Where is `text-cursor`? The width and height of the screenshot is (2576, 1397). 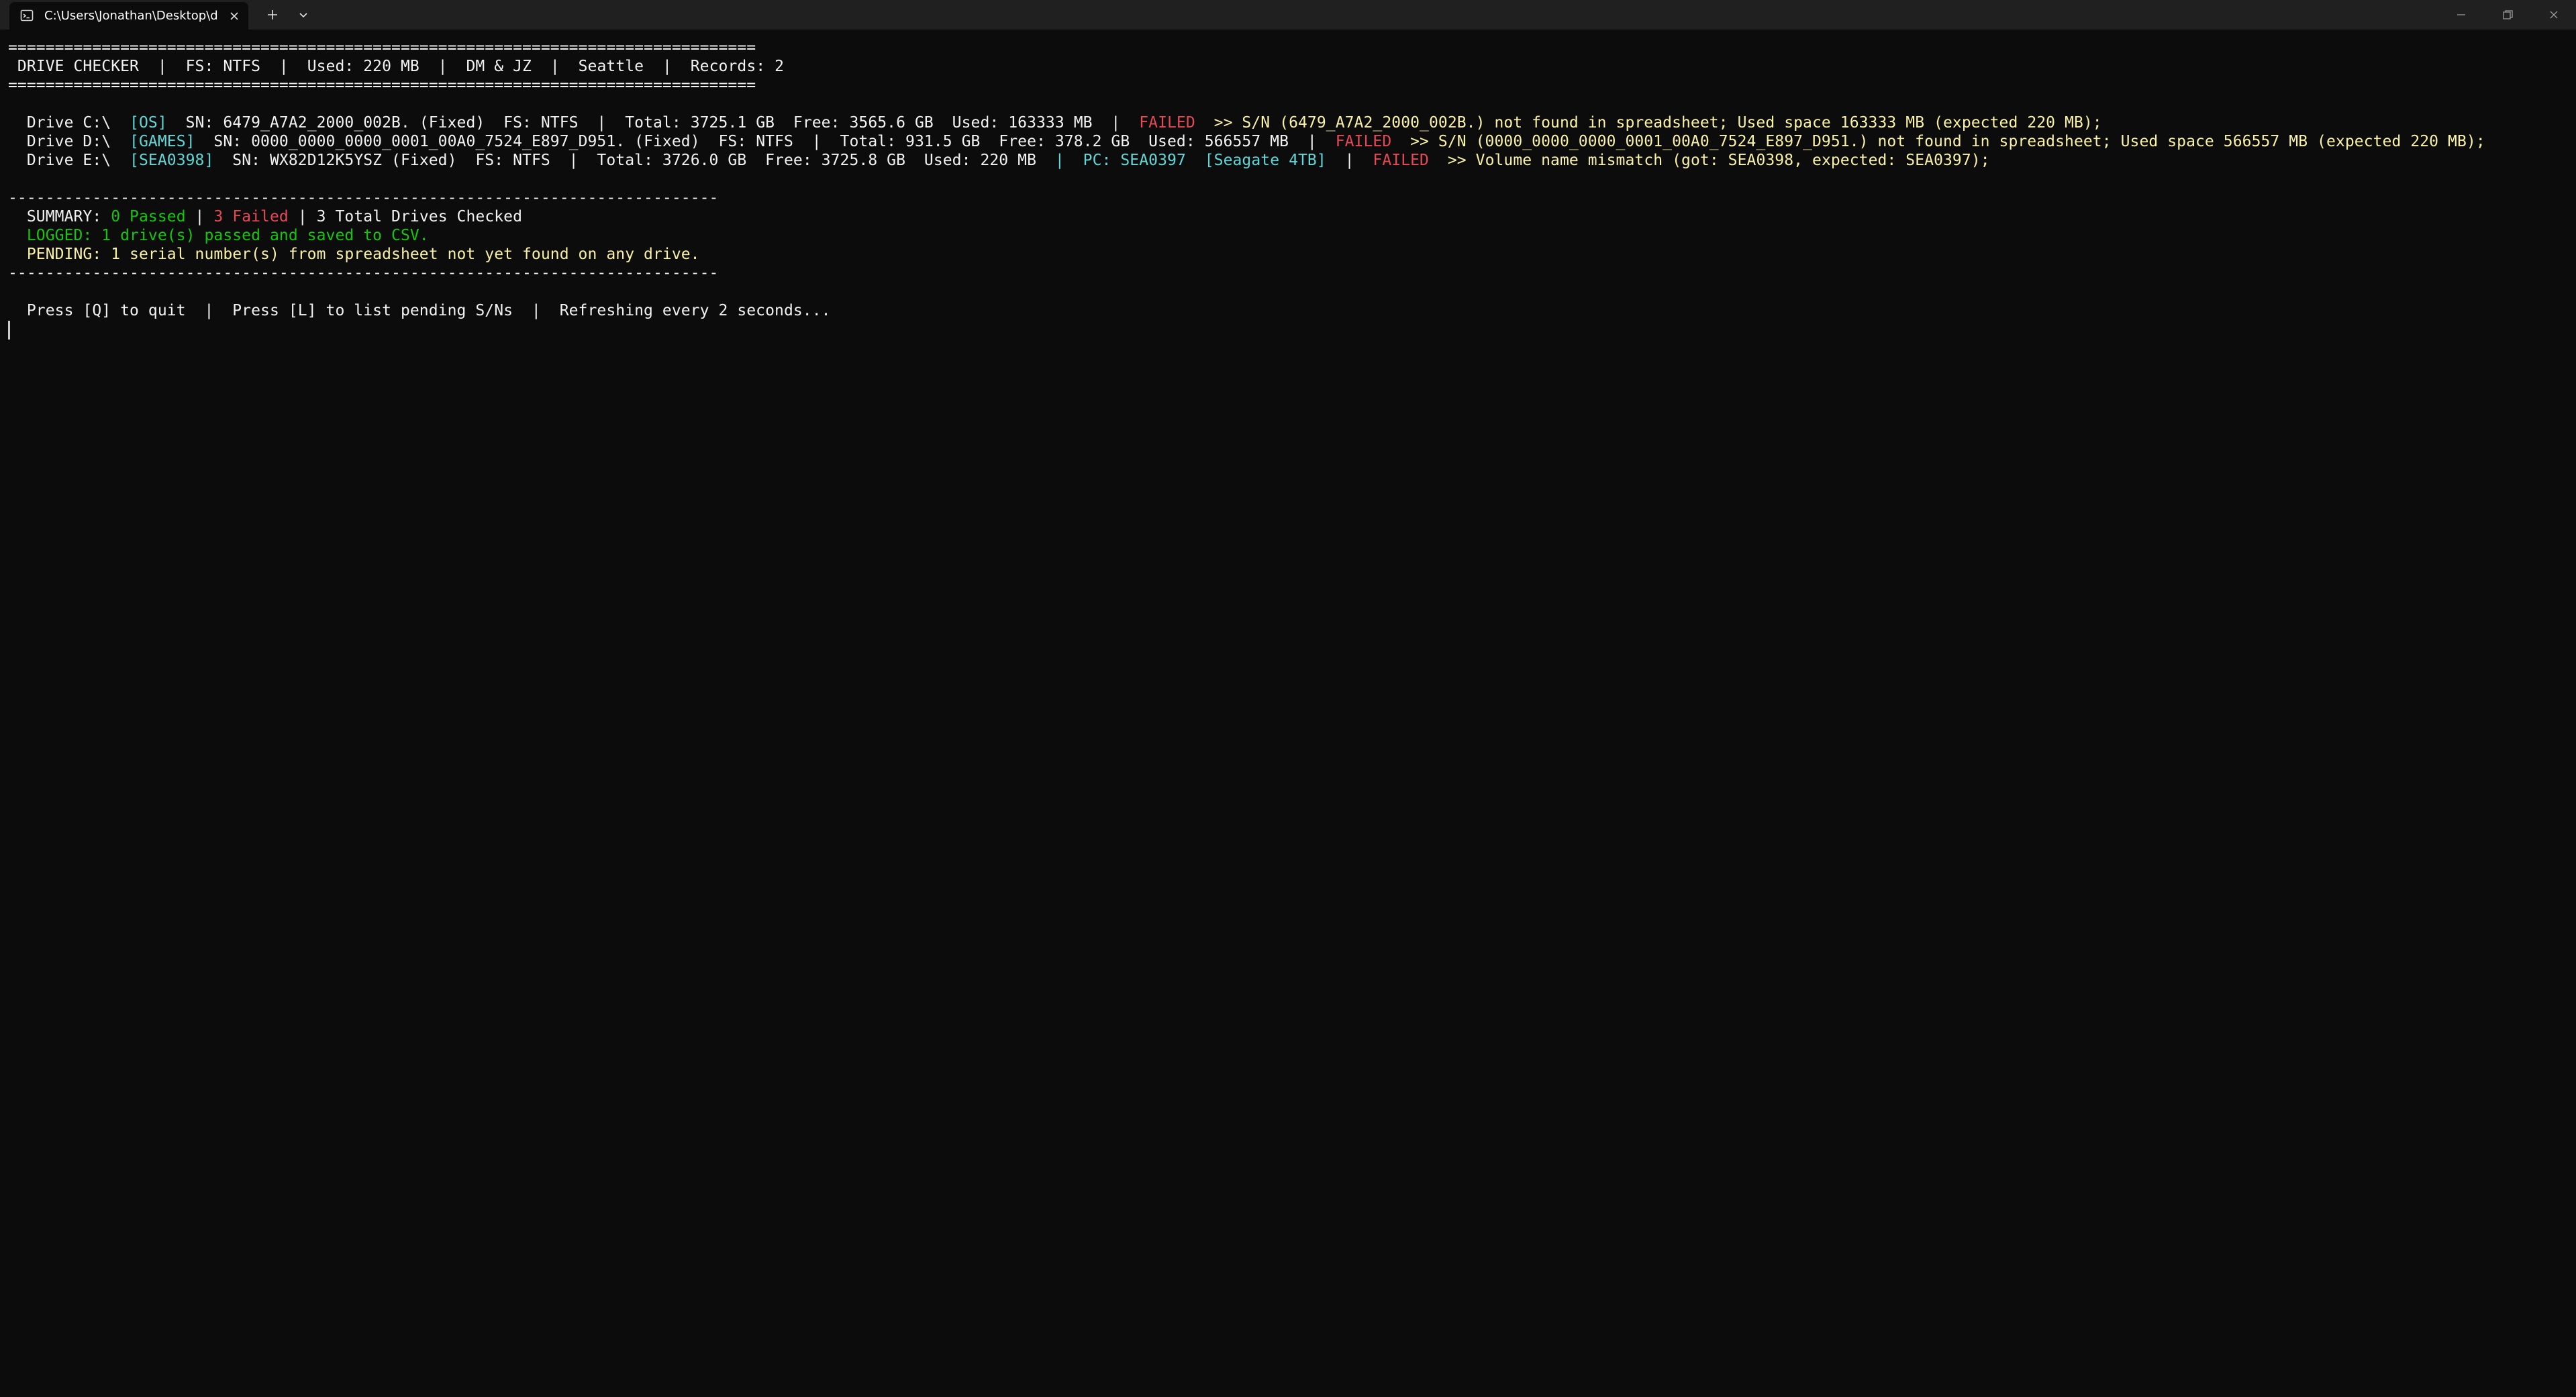 text-cursor is located at coordinates (9, 331).